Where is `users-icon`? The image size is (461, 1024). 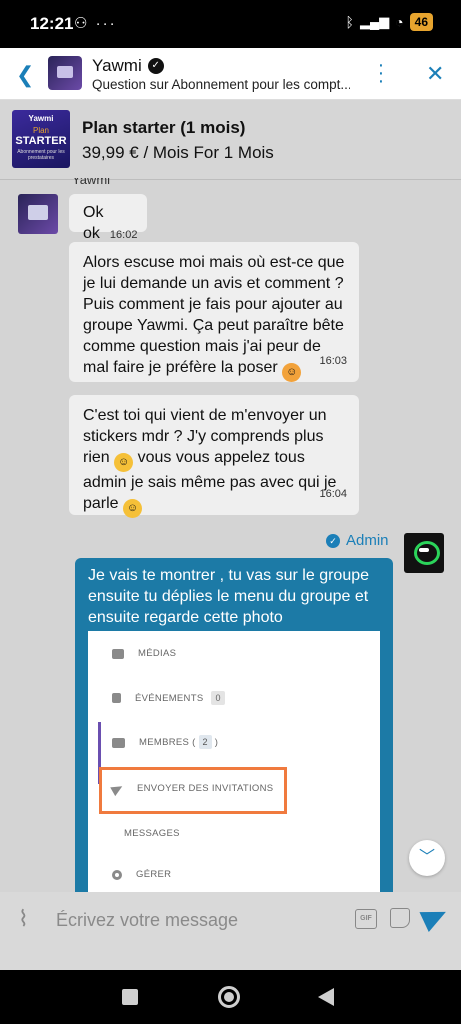
users-icon is located at coordinates (118, 742).